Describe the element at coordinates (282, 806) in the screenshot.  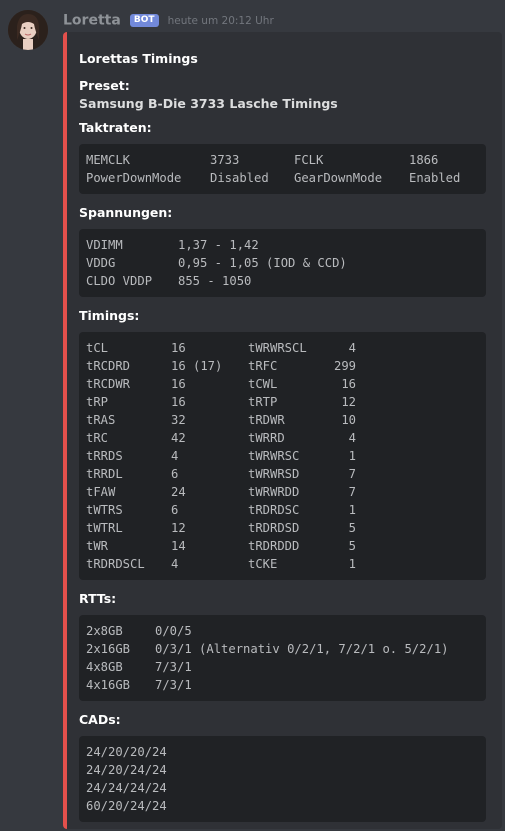
I see `cads-row: 60/20/24/24` at that location.